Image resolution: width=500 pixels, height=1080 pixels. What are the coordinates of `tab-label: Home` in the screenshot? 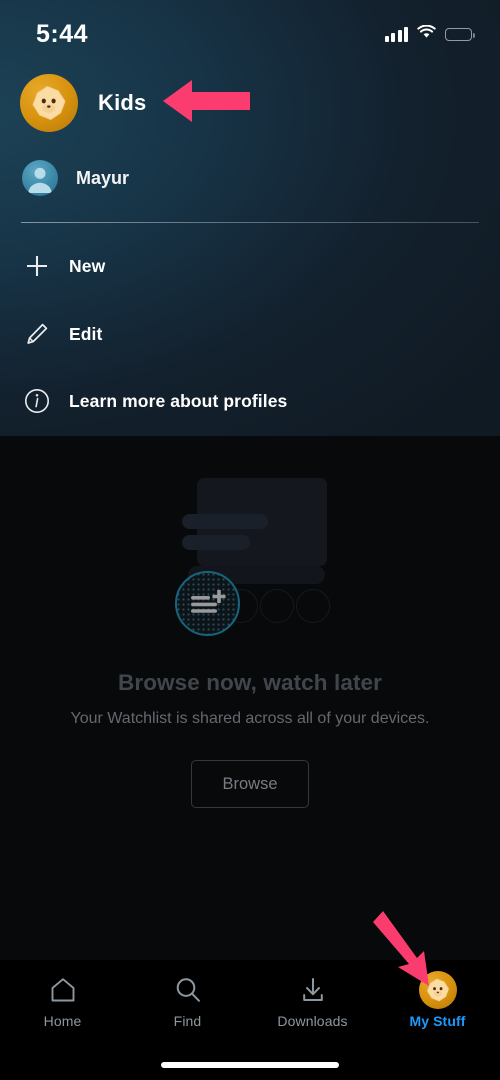 It's located at (62, 1021).